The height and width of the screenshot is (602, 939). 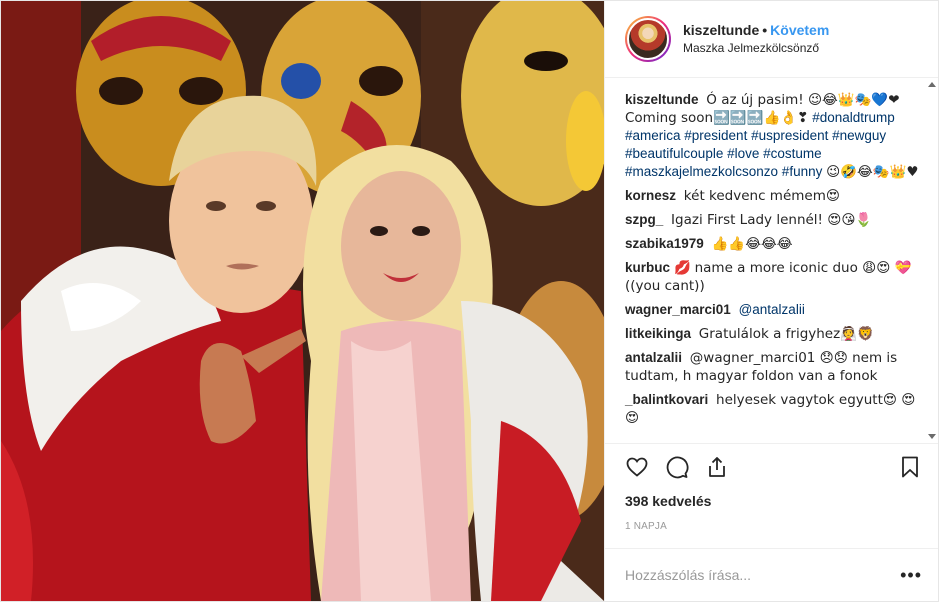 I want to click on avatar, so click(x=648, y=39).